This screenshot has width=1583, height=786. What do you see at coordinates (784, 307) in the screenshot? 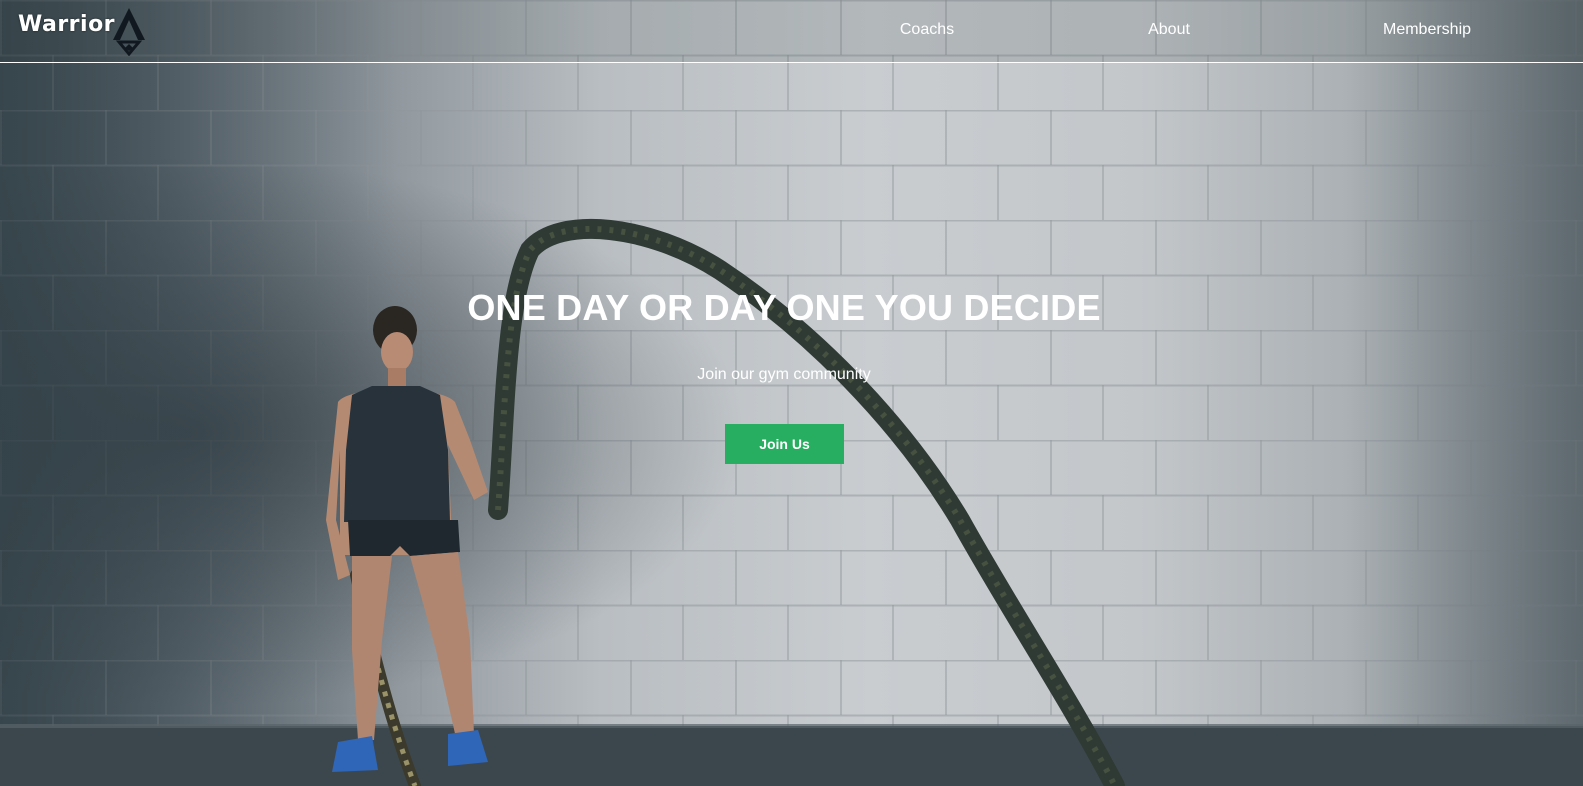
I see `hero-title: ONE DAY OR DAY ONE YOU DECIDE` at bounding box center [784, 307].